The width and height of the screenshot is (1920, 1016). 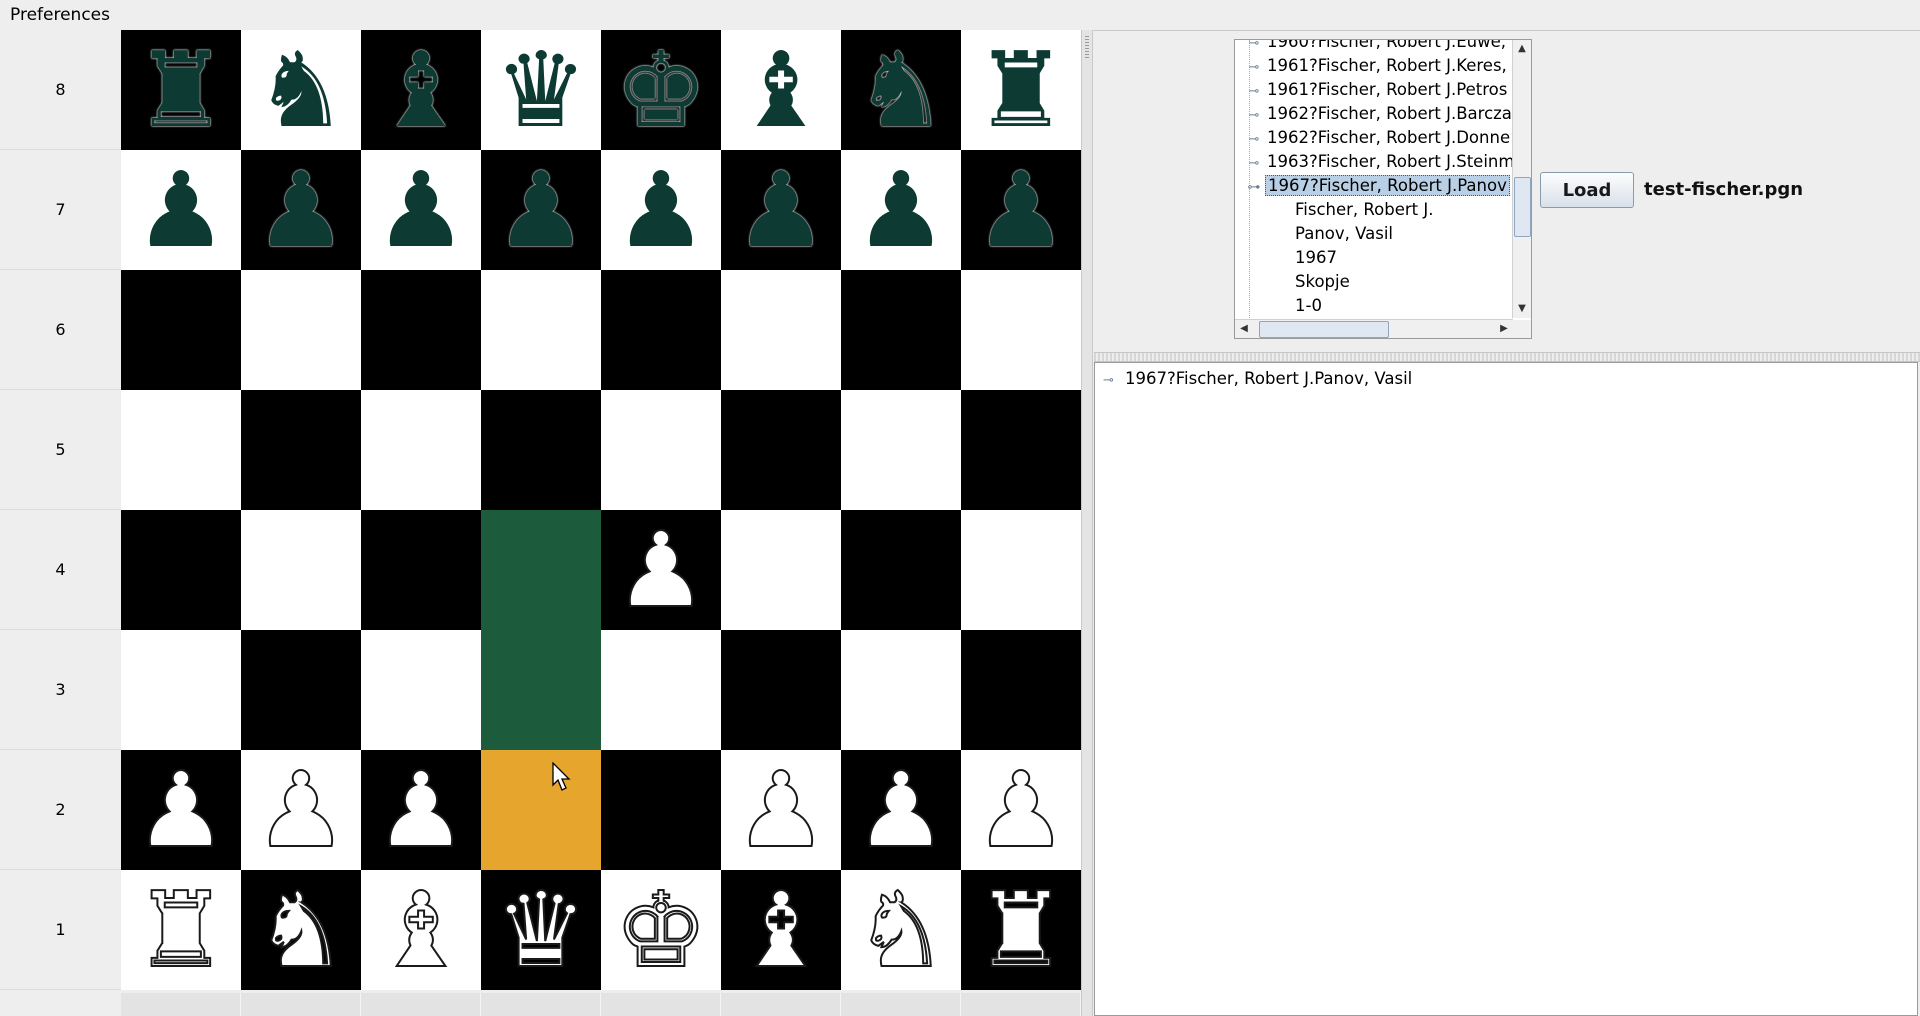 I want to click on square-d7: ♟, so click(x=541, y=210).